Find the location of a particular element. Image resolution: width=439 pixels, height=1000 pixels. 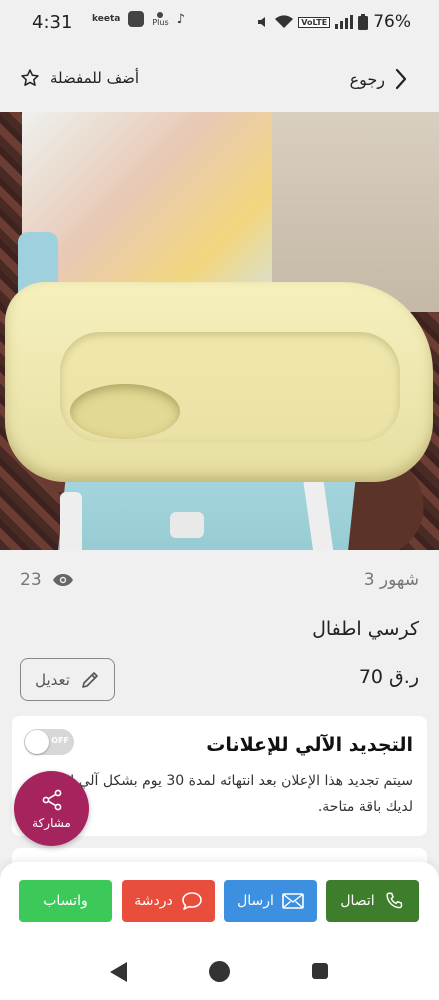

chevron-right-icon is located at coordinates (401, 79).